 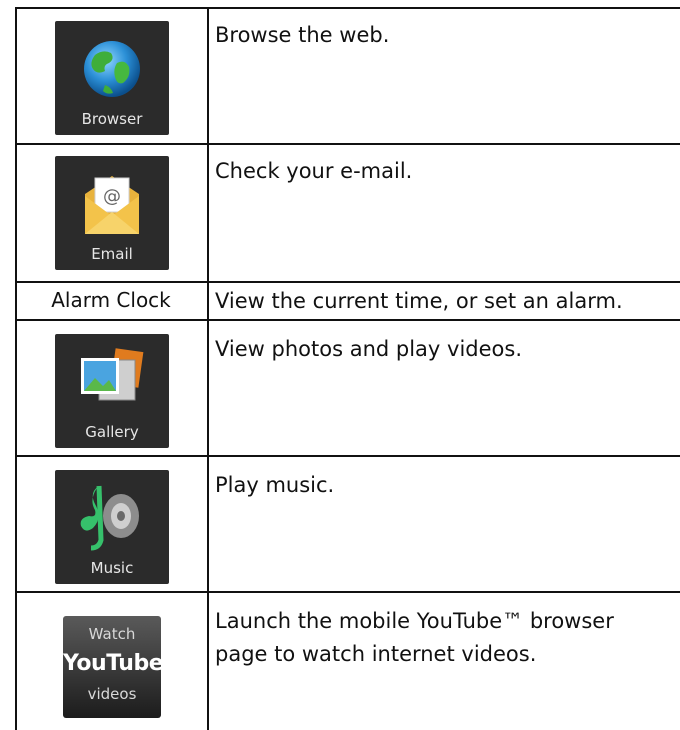 I want to click on table-top-border, so click(x=347, y=8).